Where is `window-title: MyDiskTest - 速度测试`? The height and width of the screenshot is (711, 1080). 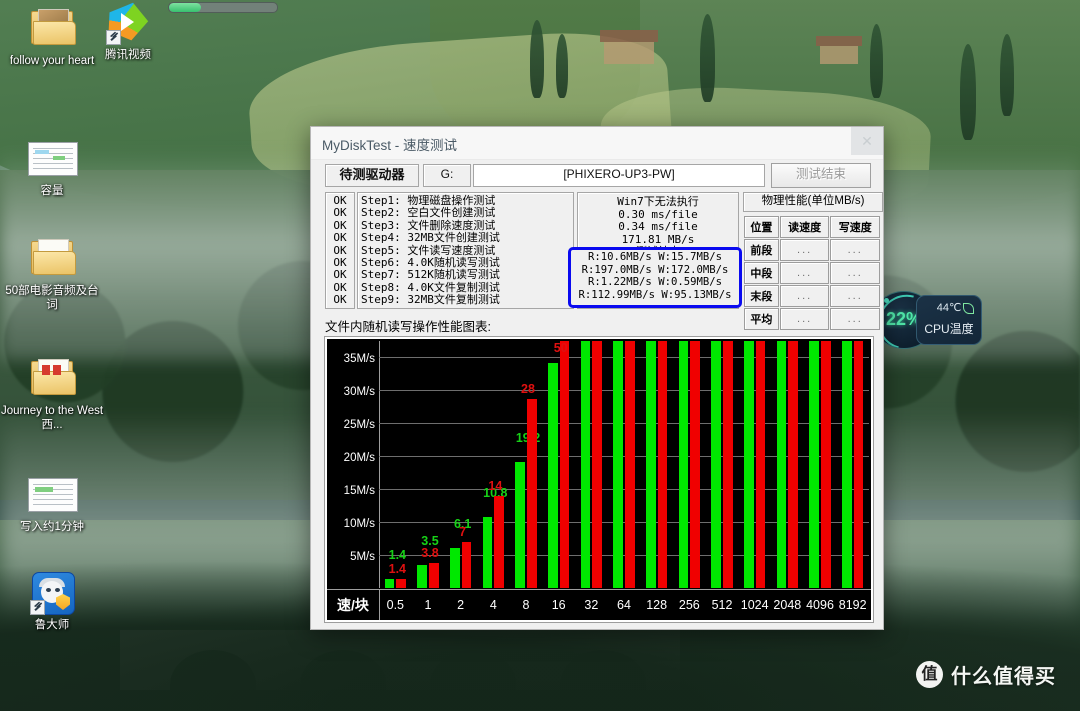 window-title: MyDiskTest - 速度测试 is located at coordinates (389, 145).